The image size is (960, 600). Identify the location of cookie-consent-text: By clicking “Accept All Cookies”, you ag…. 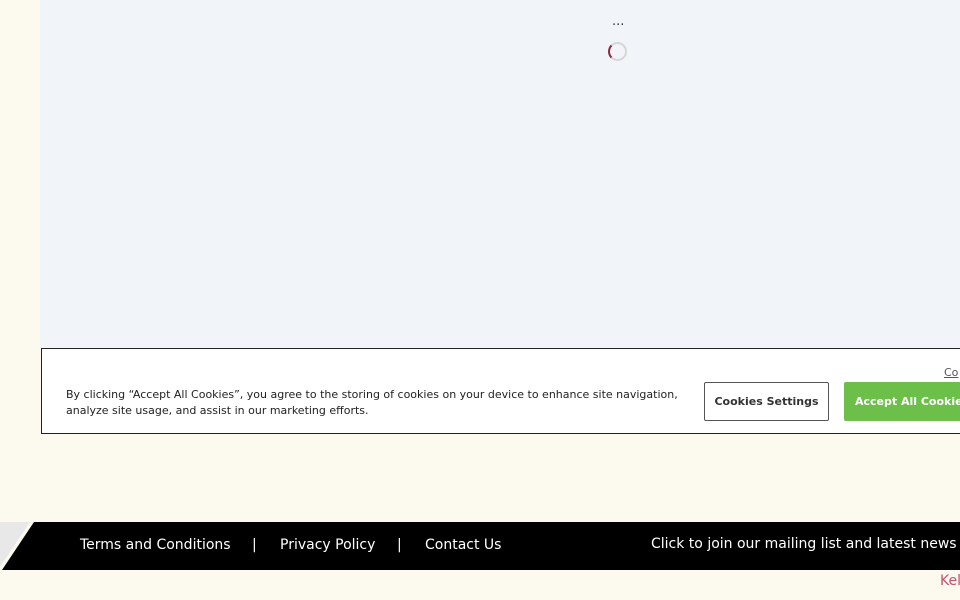
(372, 402).